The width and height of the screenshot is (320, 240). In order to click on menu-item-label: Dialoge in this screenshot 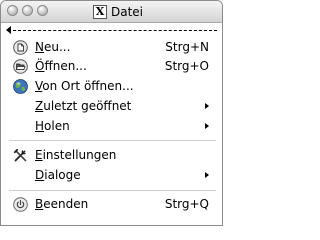, I will do `click(58, 175)`.